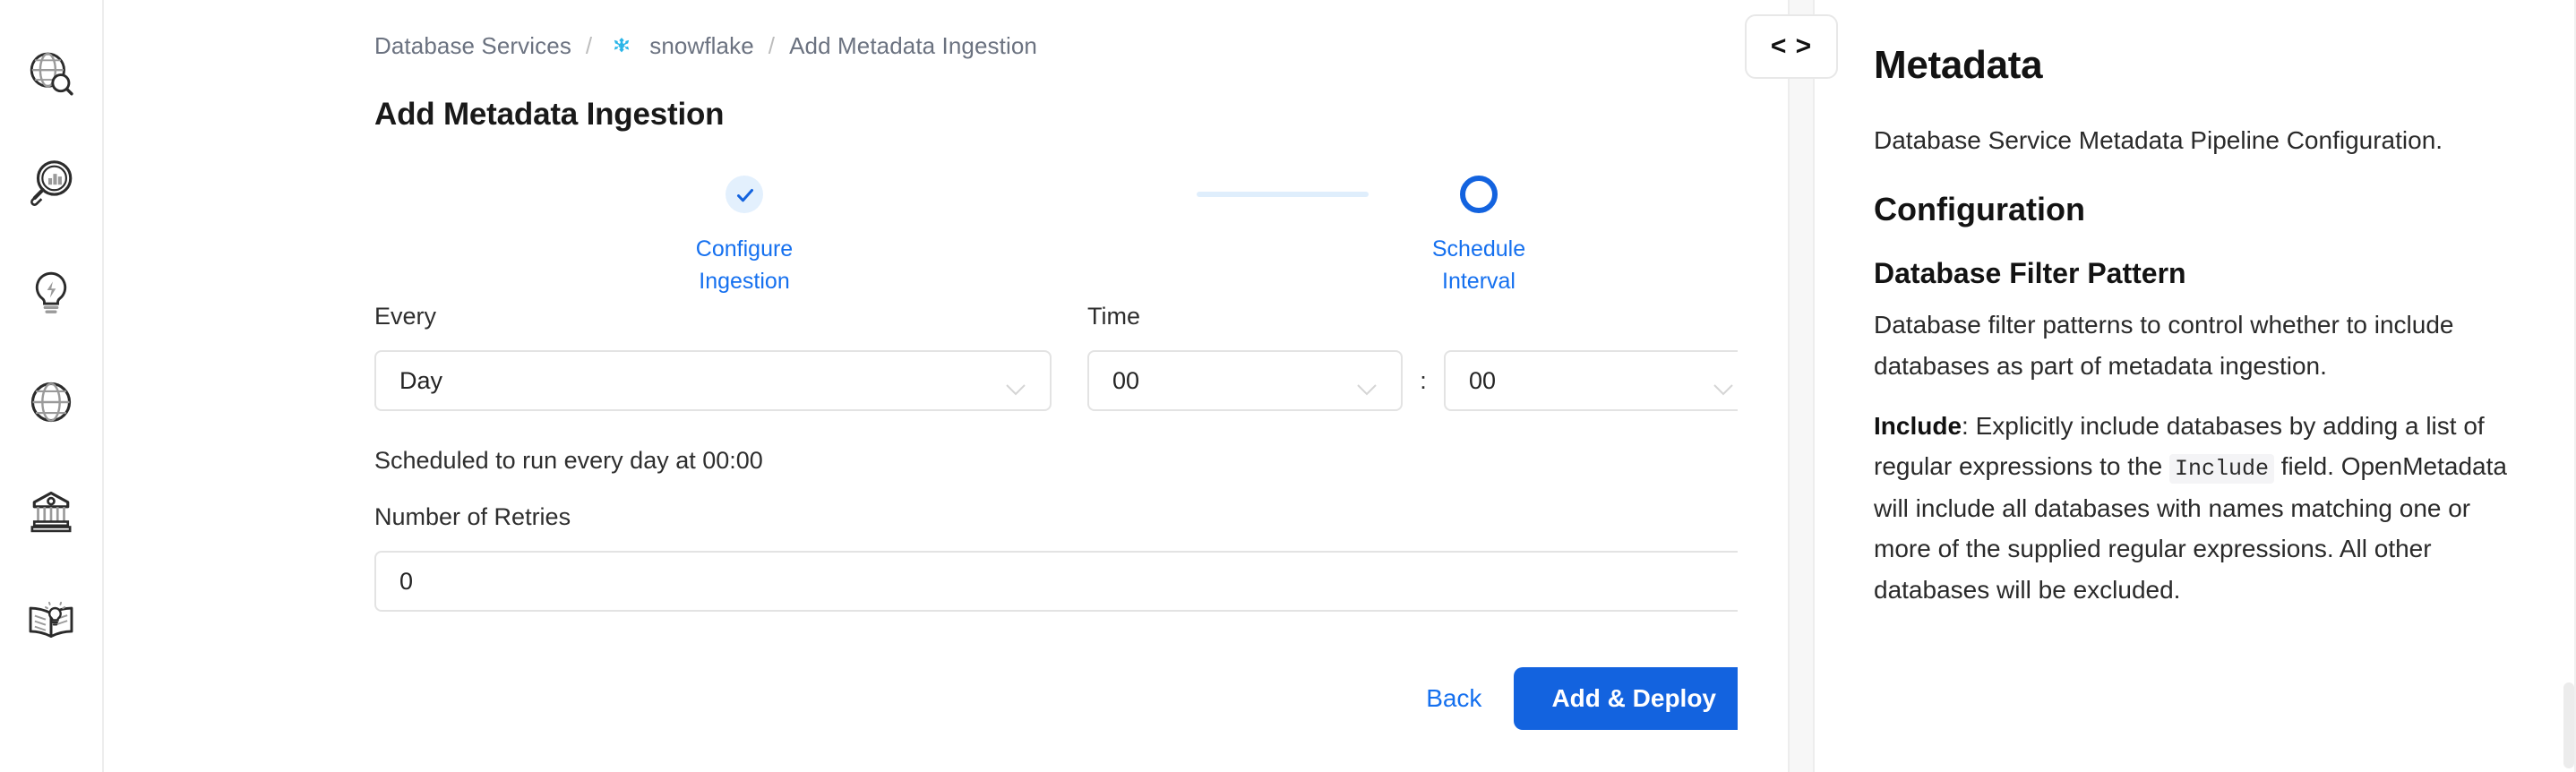 Image resolution: width=2576 pixels, height=772 pixels. I want to click on stepper-step-configure-ingestion: Configure Ingestion, so click(744, 237).